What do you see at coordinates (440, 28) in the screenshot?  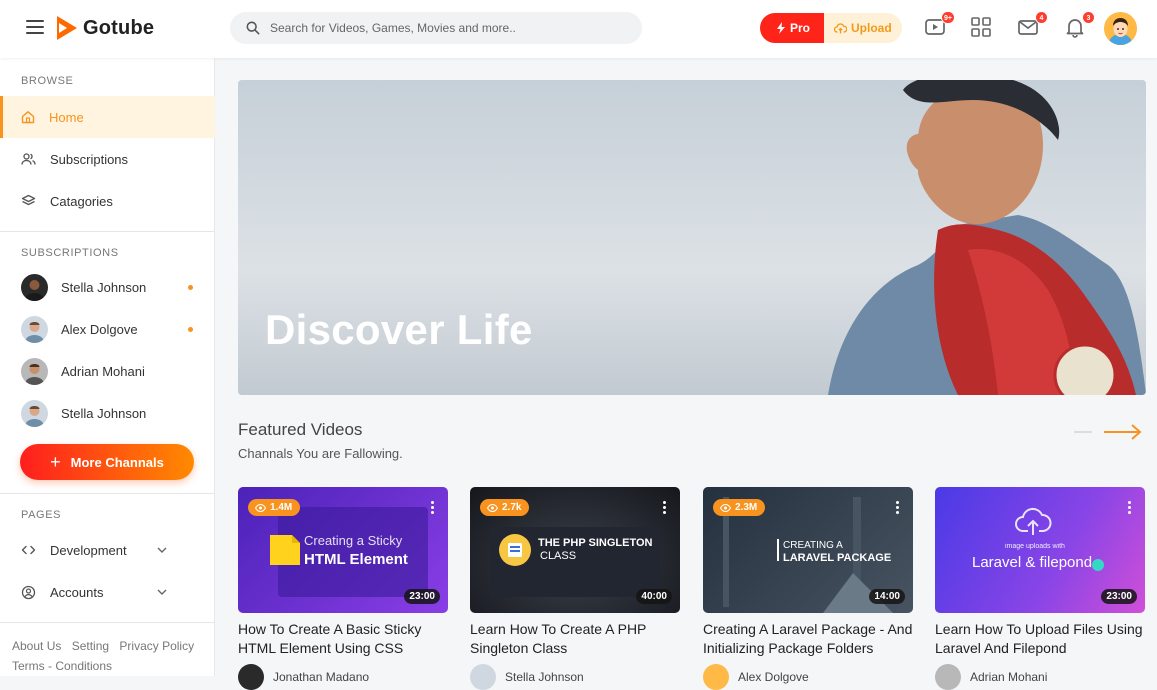 I see `search-input` at bounding box center [440, 28].